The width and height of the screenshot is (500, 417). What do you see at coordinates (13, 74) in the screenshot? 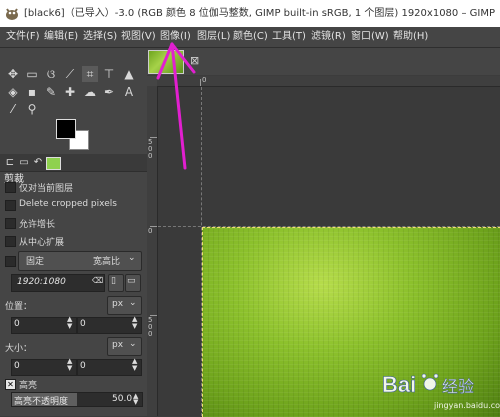
I see `move-icon: ✥` at bounding box center [13, 74].